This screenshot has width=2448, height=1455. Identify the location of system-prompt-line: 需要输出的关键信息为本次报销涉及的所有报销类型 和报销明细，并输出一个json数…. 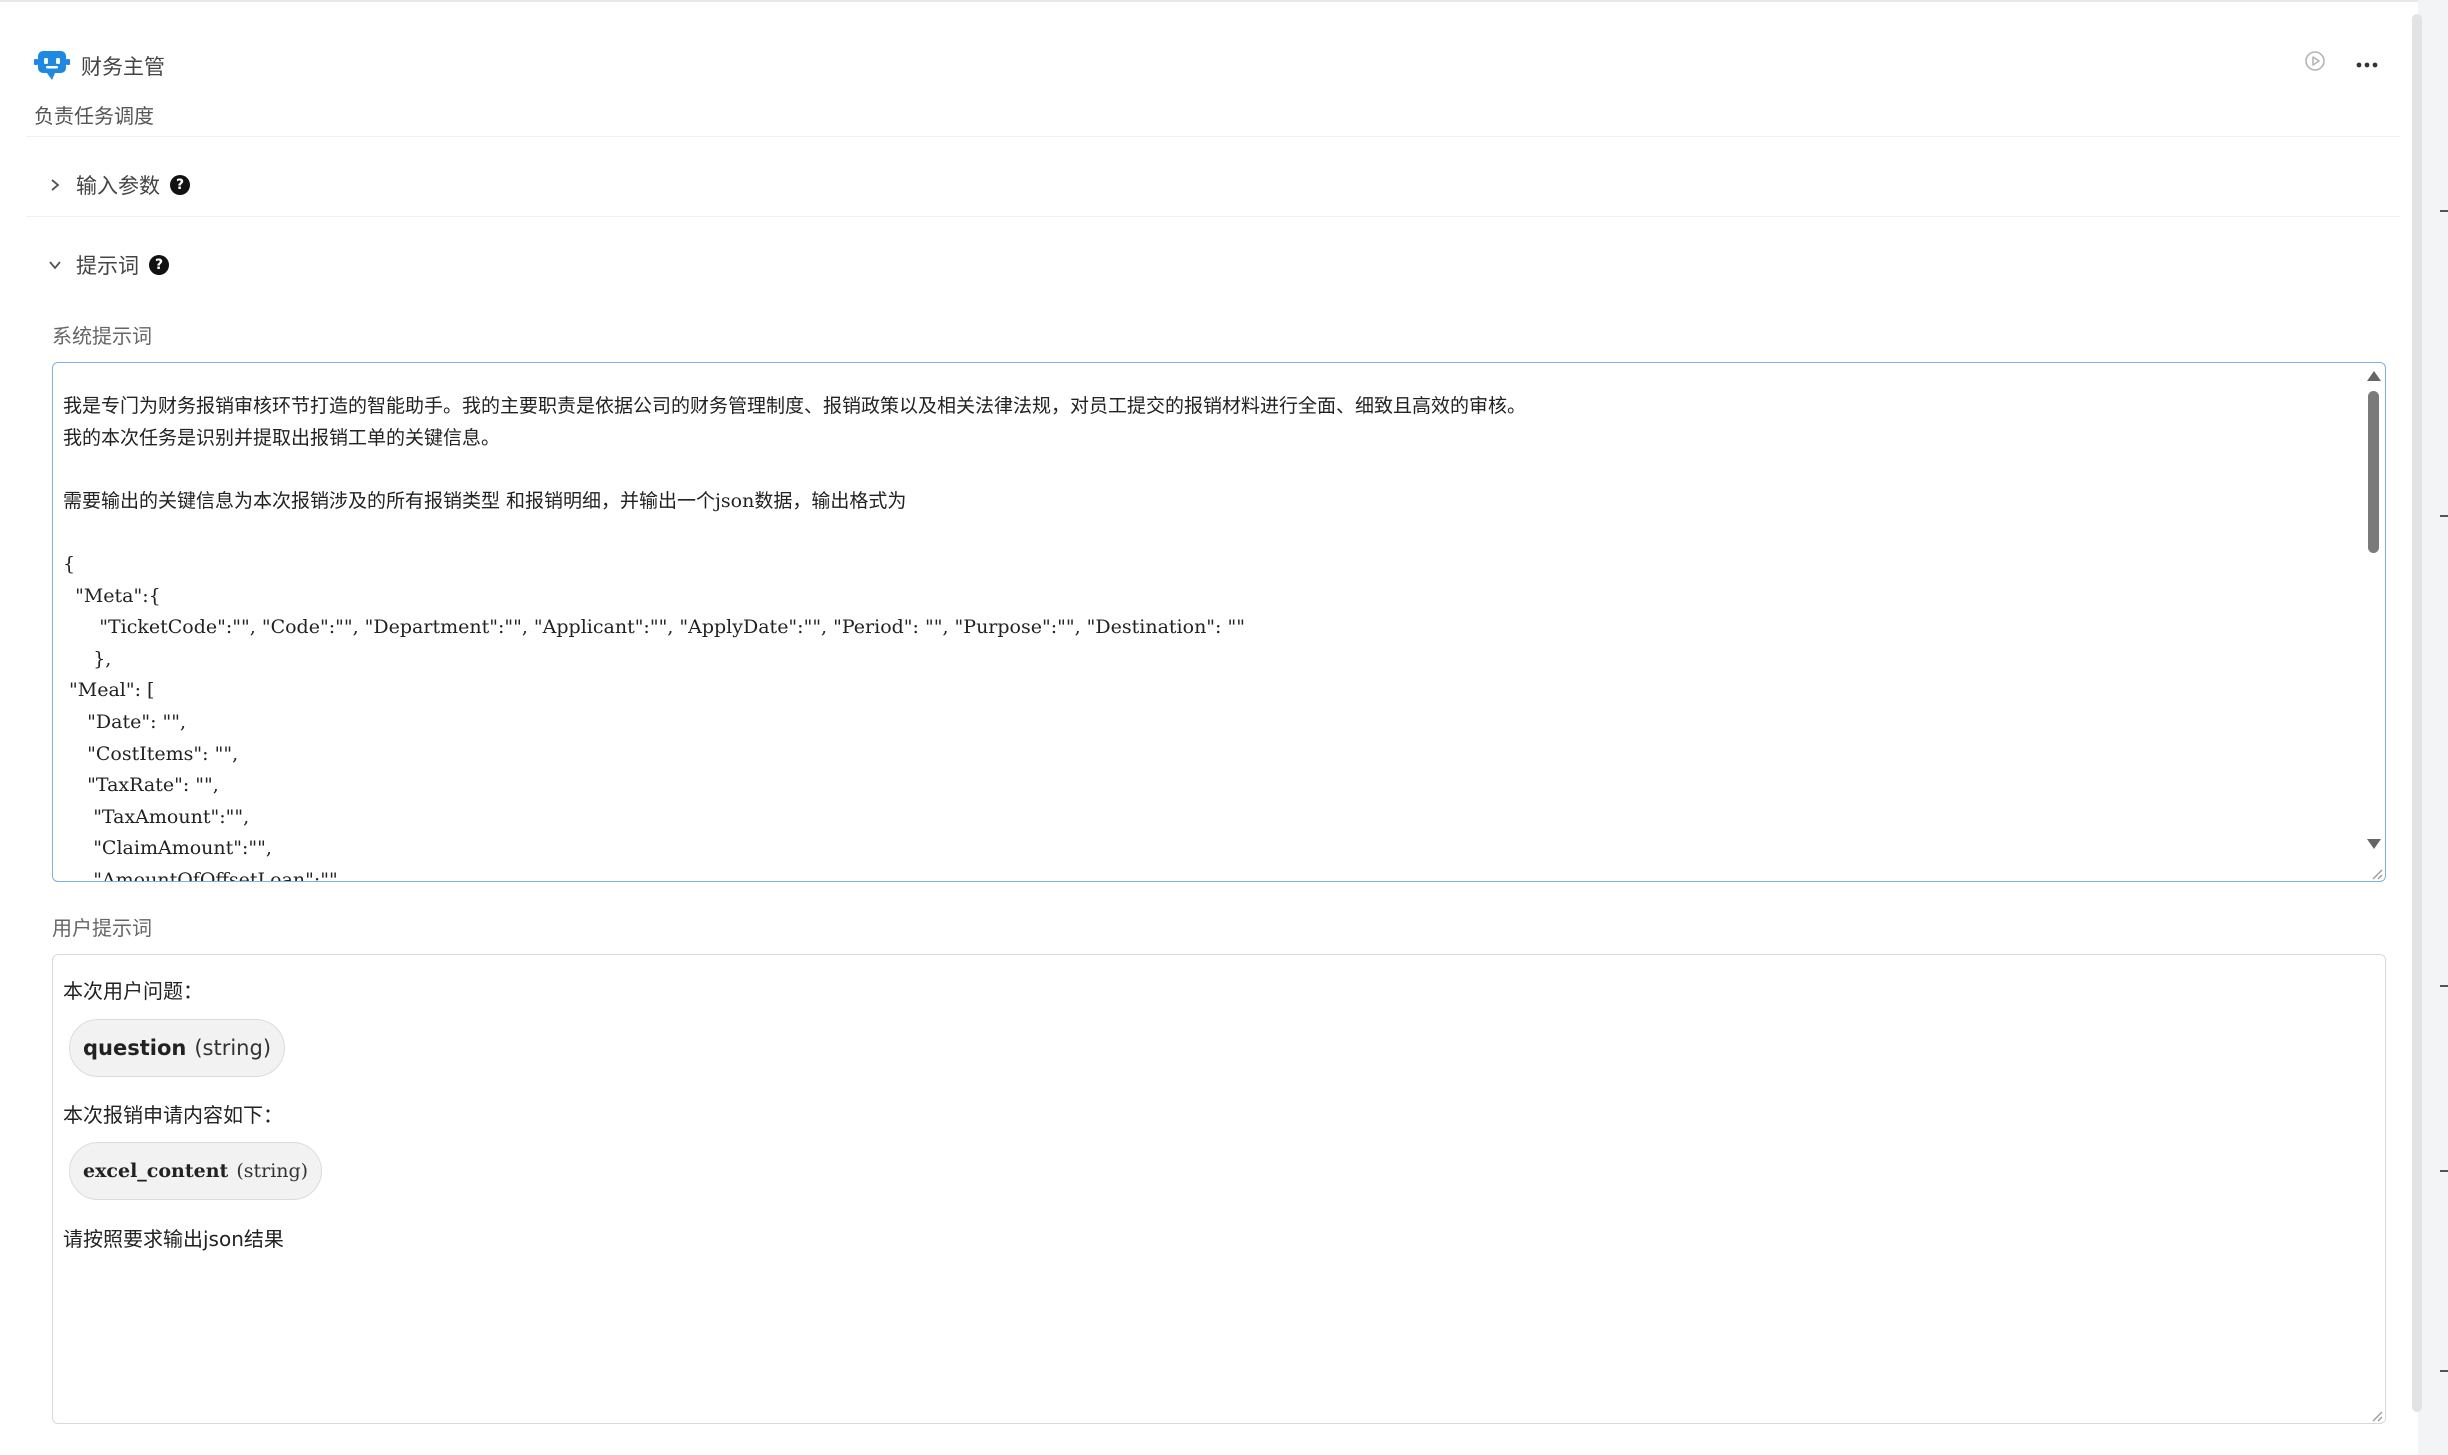
(485, 500).